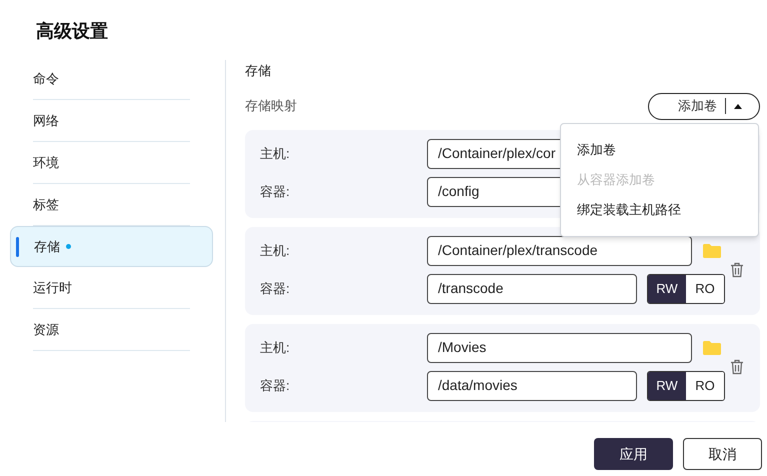  Describe the element at coordinates (559, 251) in the screenshot. I see `input-field: /Container/plex/transcode` at that location.